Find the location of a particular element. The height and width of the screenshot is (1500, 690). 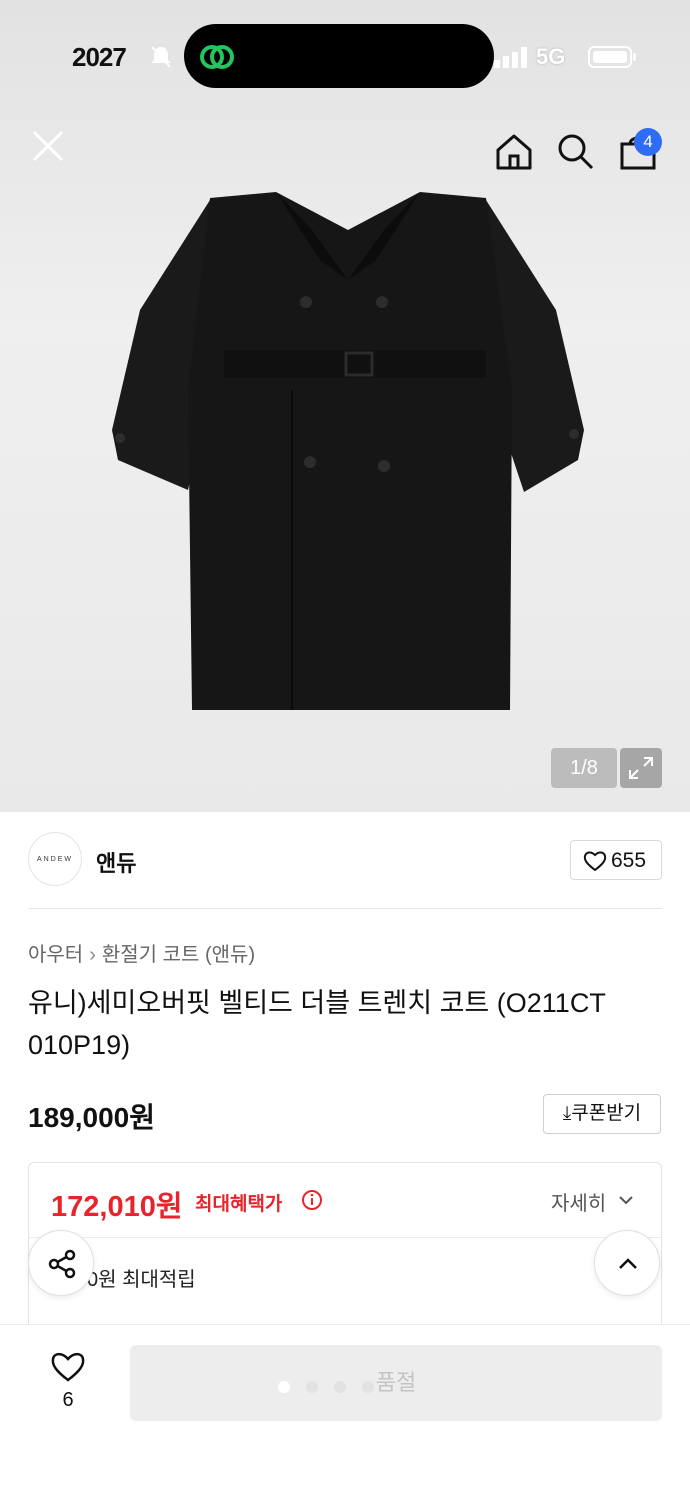

brand-row: ANDEW 앤듀 655 is located at coordinates (345, 860).